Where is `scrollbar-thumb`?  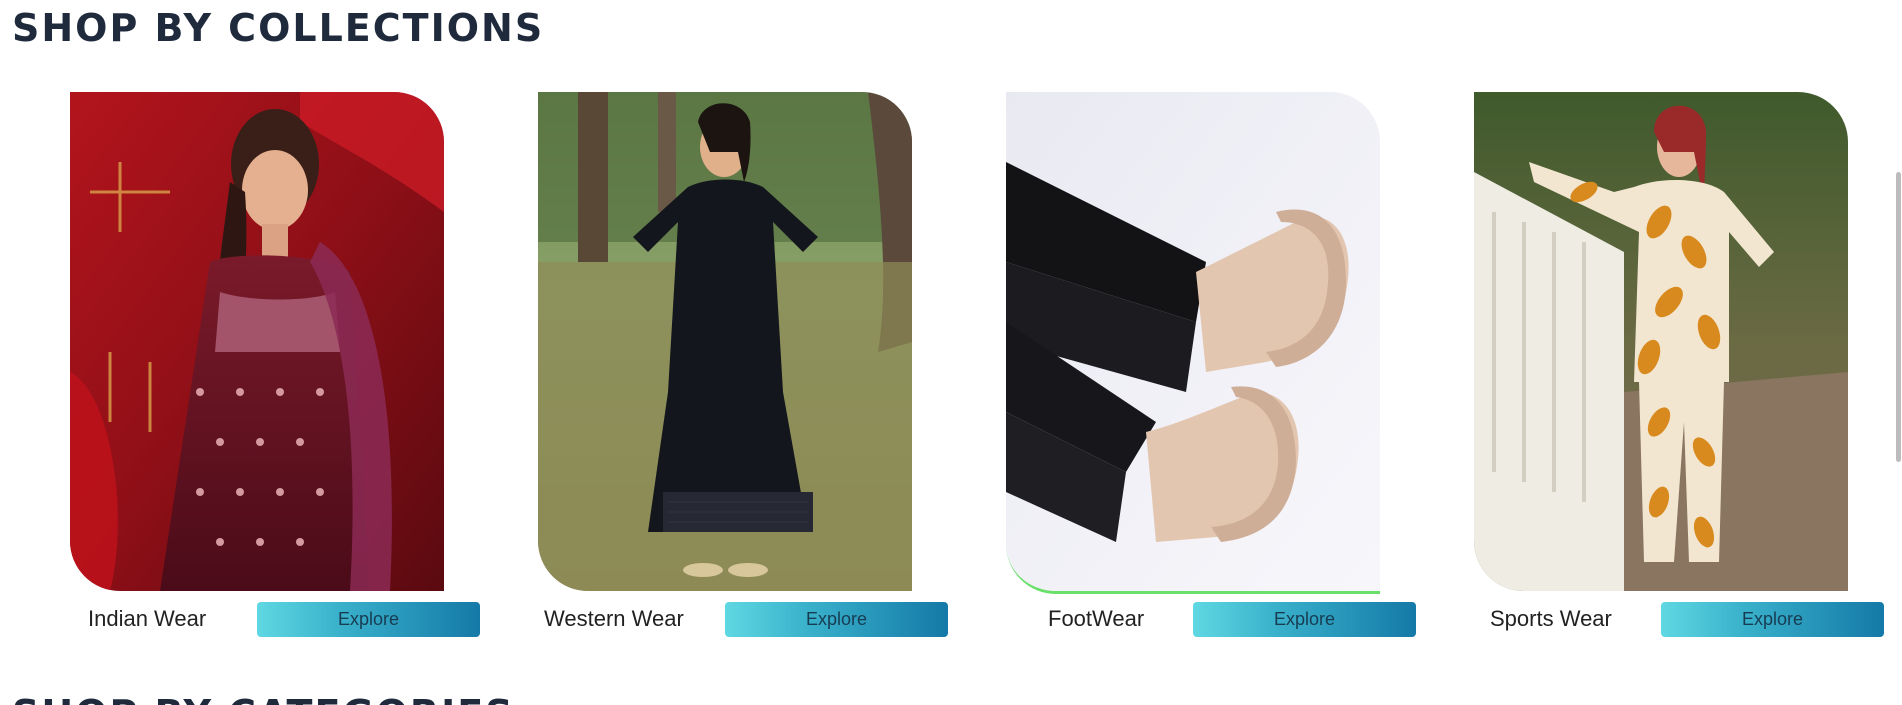
scrollbar-thumb is located at coordinates (1898, 317).